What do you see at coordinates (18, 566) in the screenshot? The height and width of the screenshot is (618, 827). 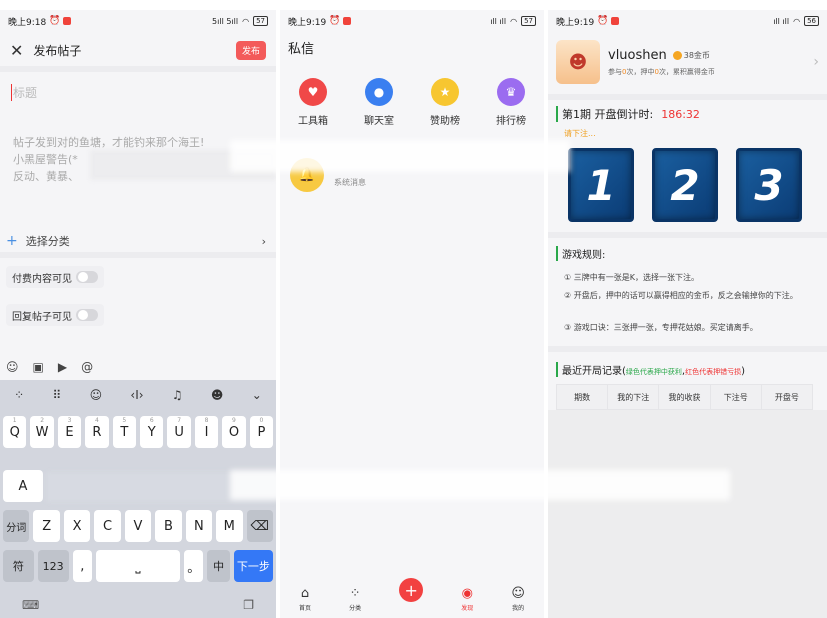 I see `symbol-key: 符` at bounding box center [18, 566].